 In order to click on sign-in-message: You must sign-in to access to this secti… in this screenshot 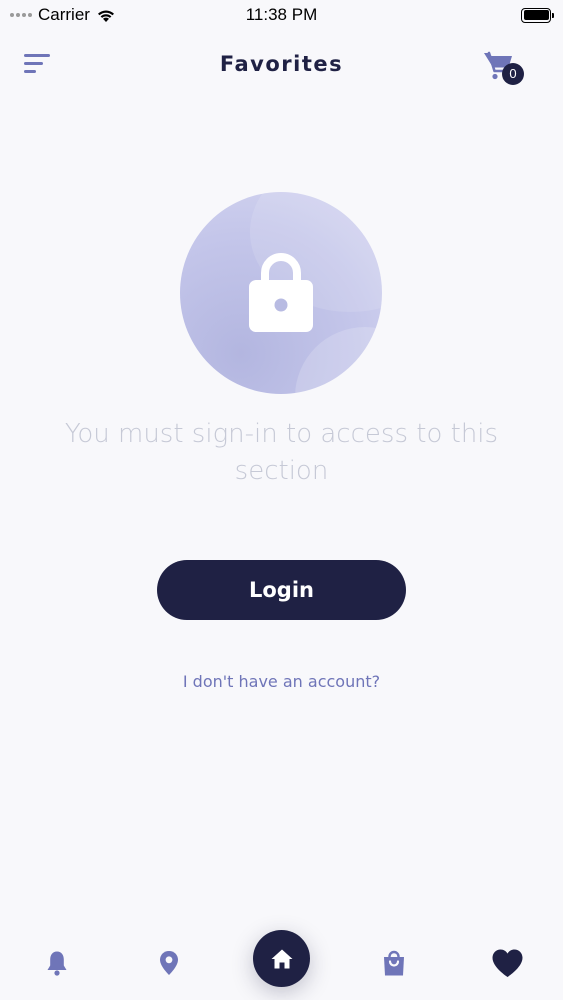, I will do `click(281, 452)`.